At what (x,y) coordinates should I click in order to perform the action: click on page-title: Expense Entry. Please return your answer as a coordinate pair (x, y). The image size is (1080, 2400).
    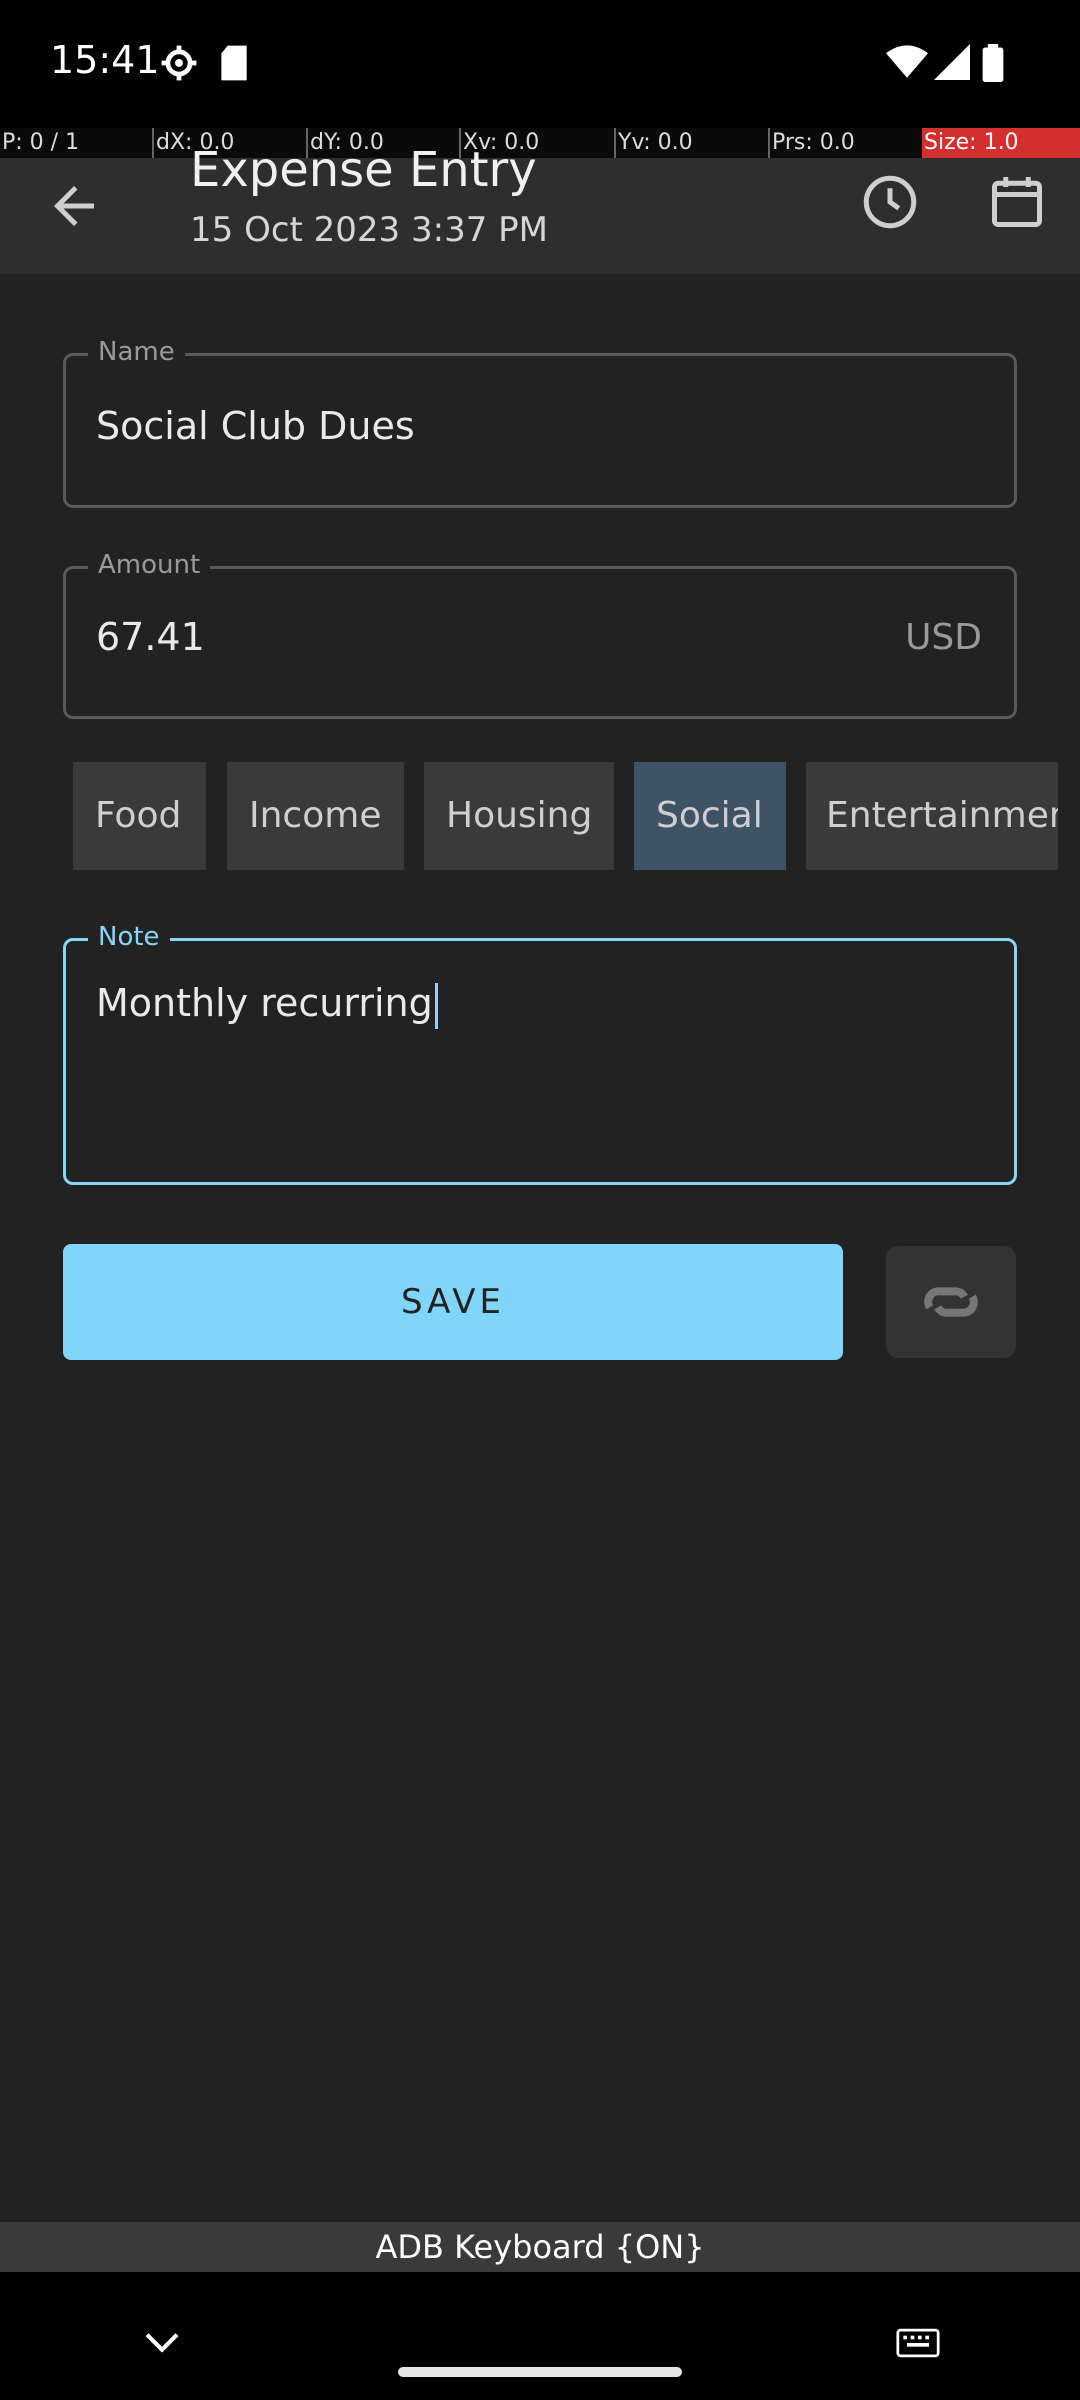
    Looking at the image, I should click on (363, 170).